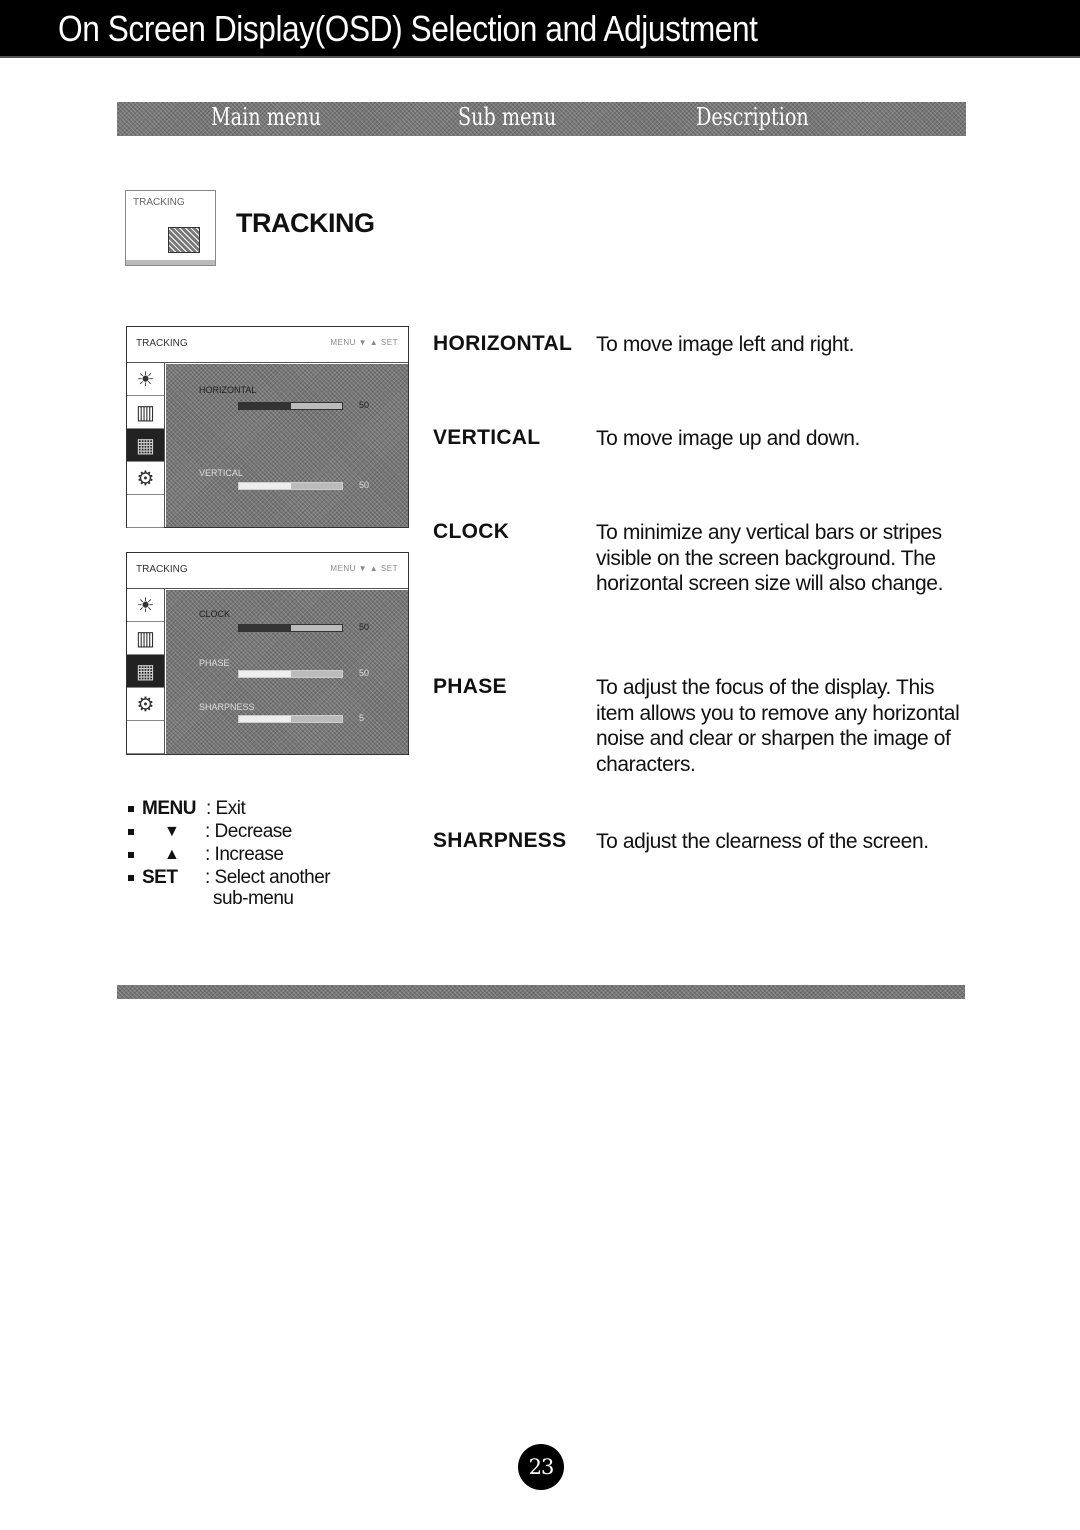 The height and width of the screenshot is (1530, 1080). Describe the element at coordinates (172, 854) in the screenshot. I see `up-arrow-icon: ▲` at that location.